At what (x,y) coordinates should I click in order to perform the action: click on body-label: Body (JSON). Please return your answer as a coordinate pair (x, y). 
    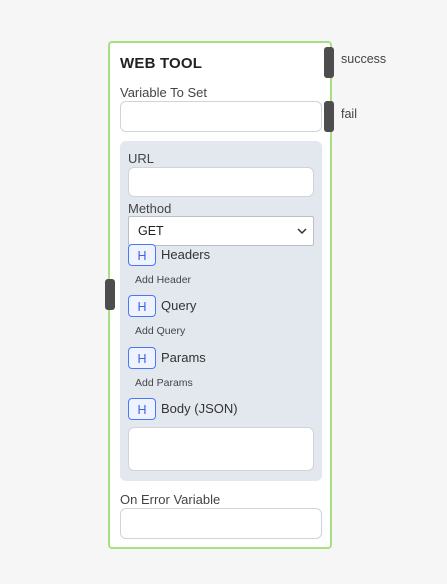
    Looking at the image, I should click on (199, 408).